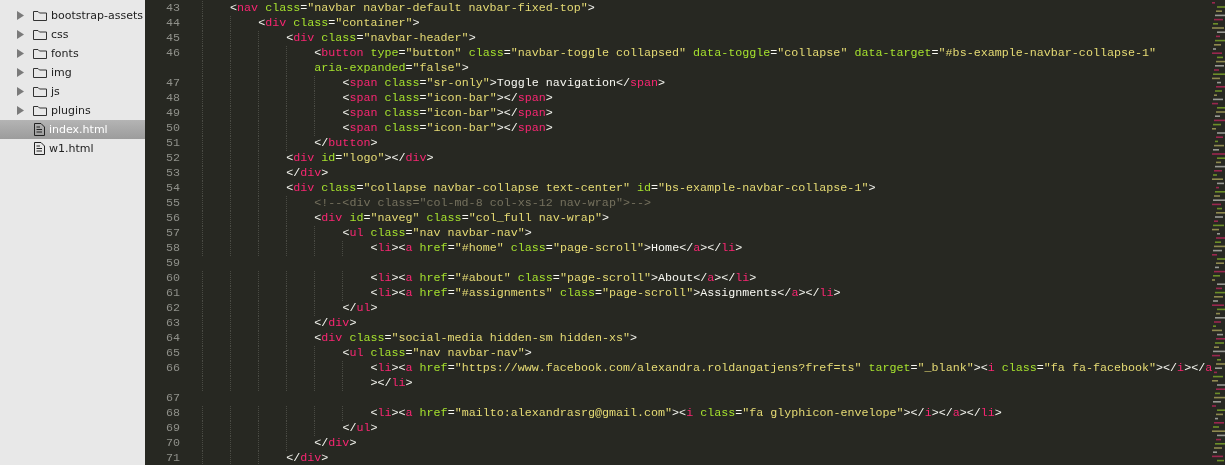 Image resolution: width=1225 pixels, height=465 pixels. What do you see at coordinates (172, 188) in the screenshot?
I see `line-number: 54` at bounding box center [172, 188].